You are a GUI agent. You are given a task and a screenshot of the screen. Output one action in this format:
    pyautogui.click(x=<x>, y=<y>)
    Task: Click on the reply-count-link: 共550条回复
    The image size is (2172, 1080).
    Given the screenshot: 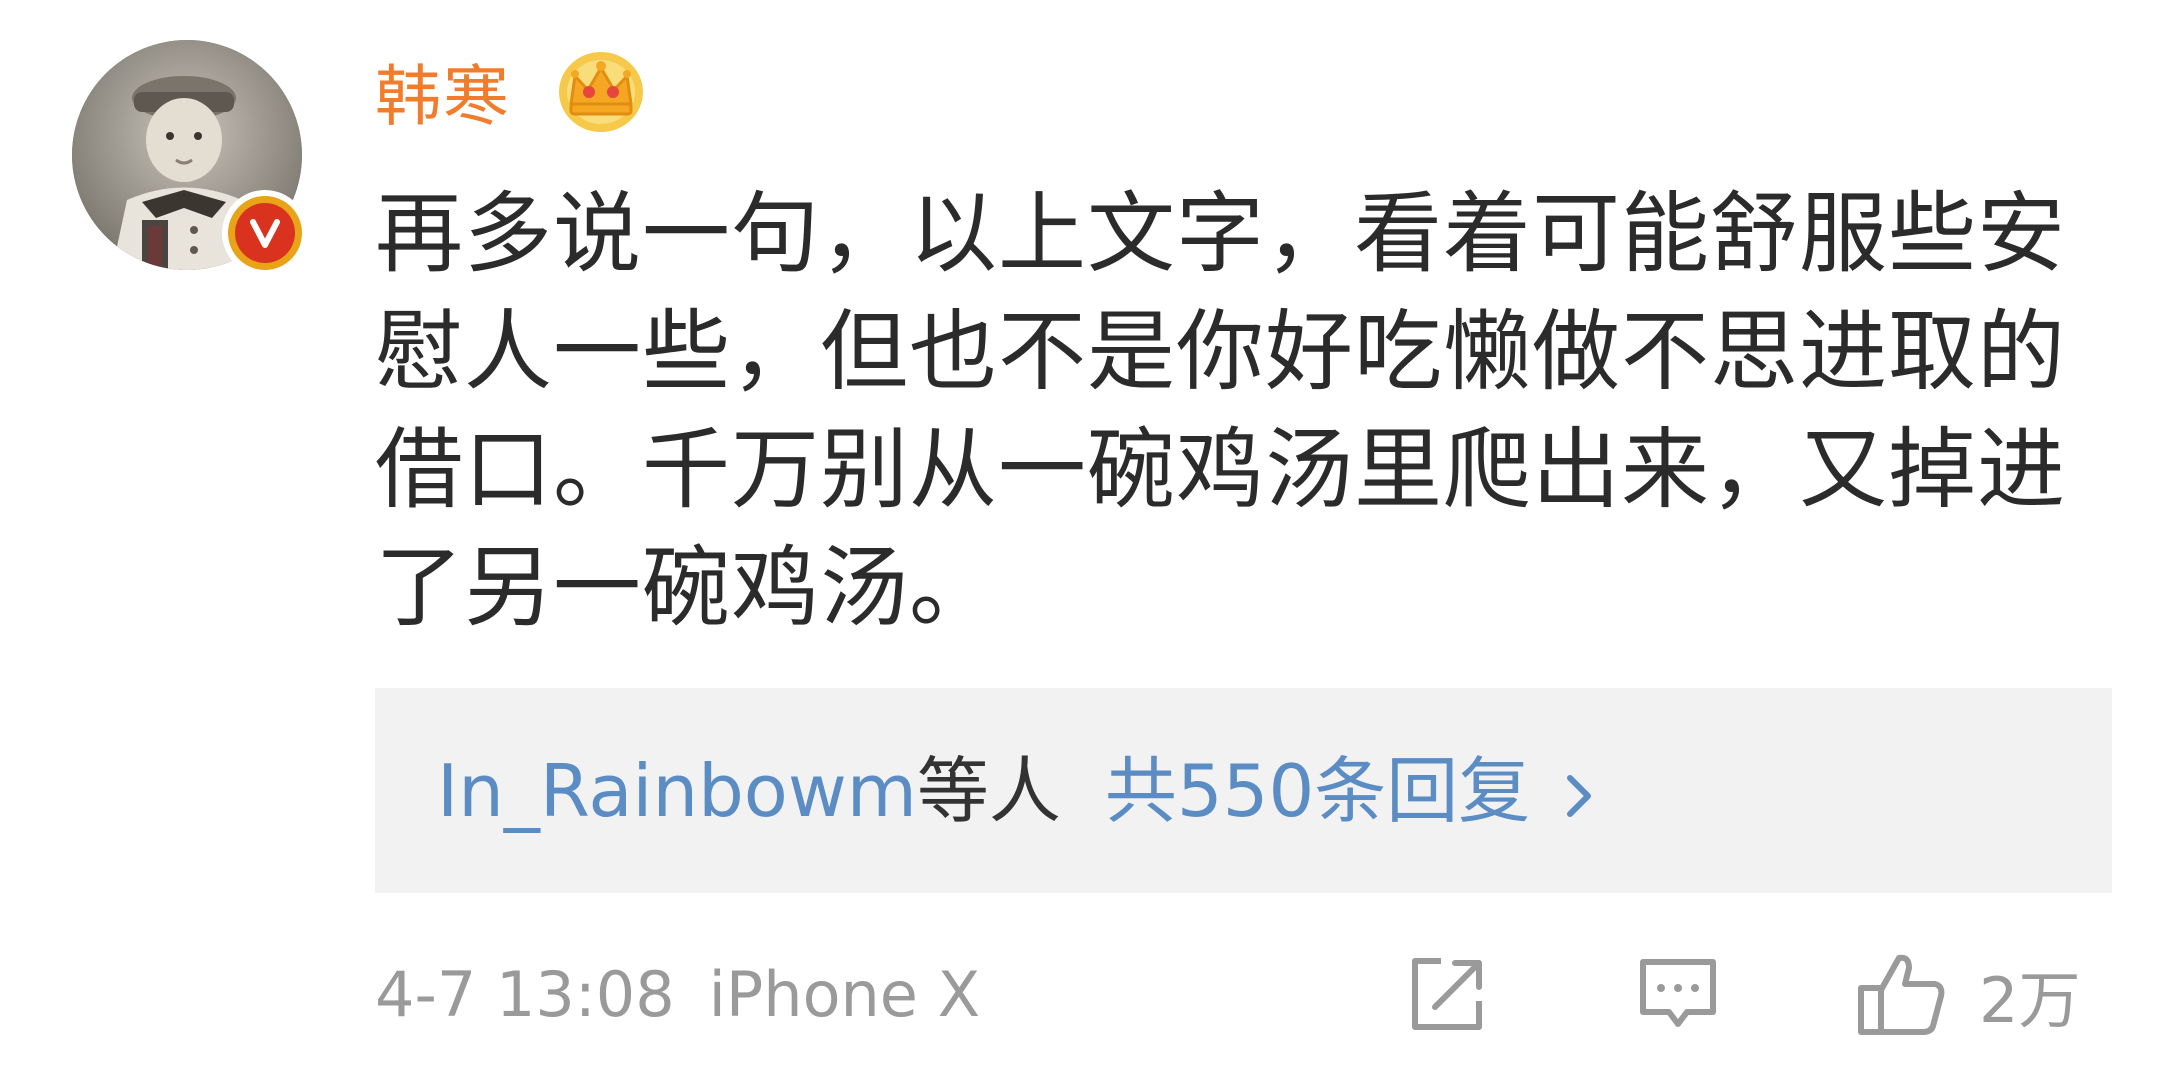 What is the action you would take?
    pyautogui.click(x=1317, y=791)
    